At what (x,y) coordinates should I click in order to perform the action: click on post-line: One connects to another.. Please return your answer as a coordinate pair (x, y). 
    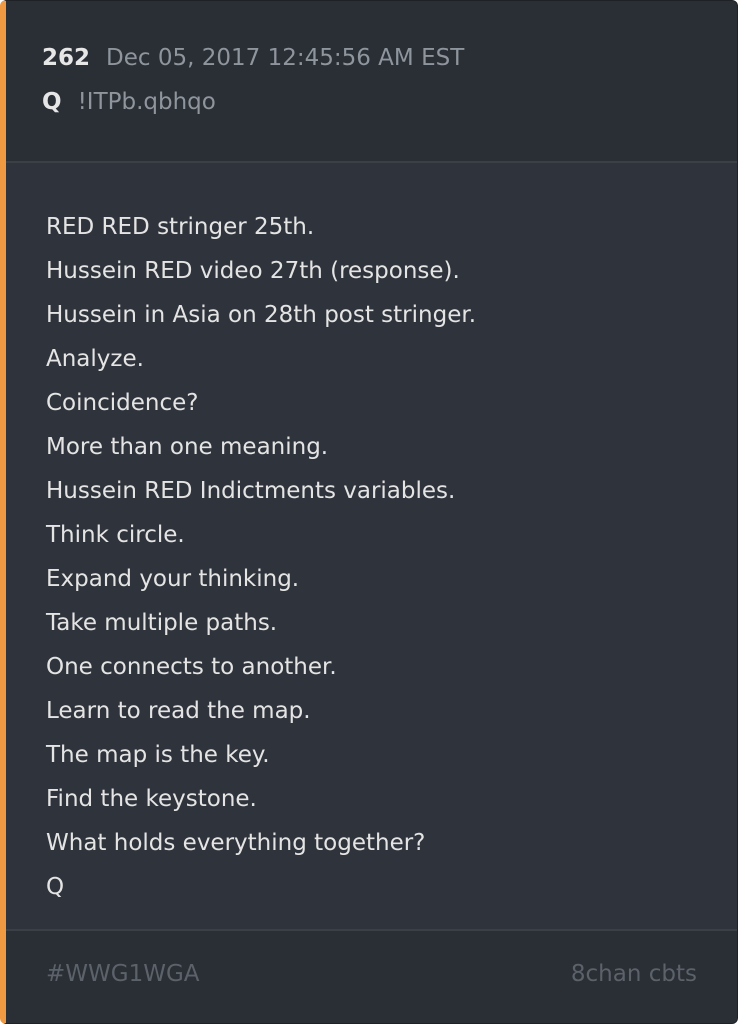
    Looking at the image, I should click on (191, 667).